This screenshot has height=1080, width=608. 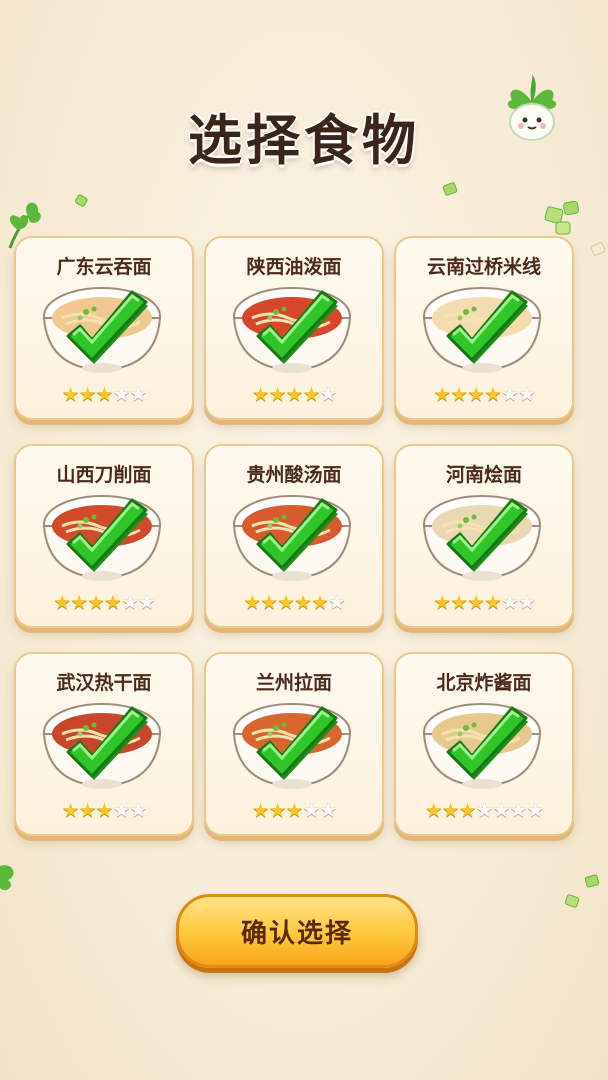 What do you see at coordinates (293, 683) in the screenshot?
I see `food-name: 兰州拉面` at bounding box center [293, 683].